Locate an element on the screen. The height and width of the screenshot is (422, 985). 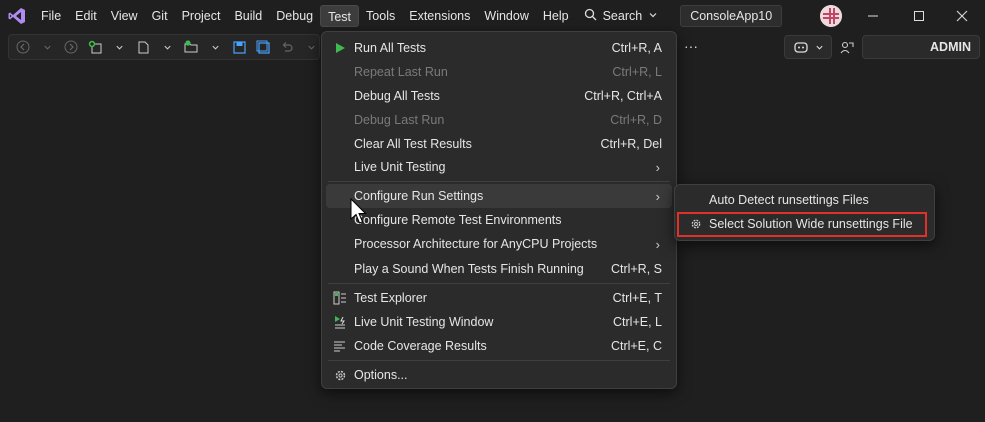
menu-item-clear-all-test-results: Clear All Test Results Ctrl+R, Del is located at coordinates (499, 144).